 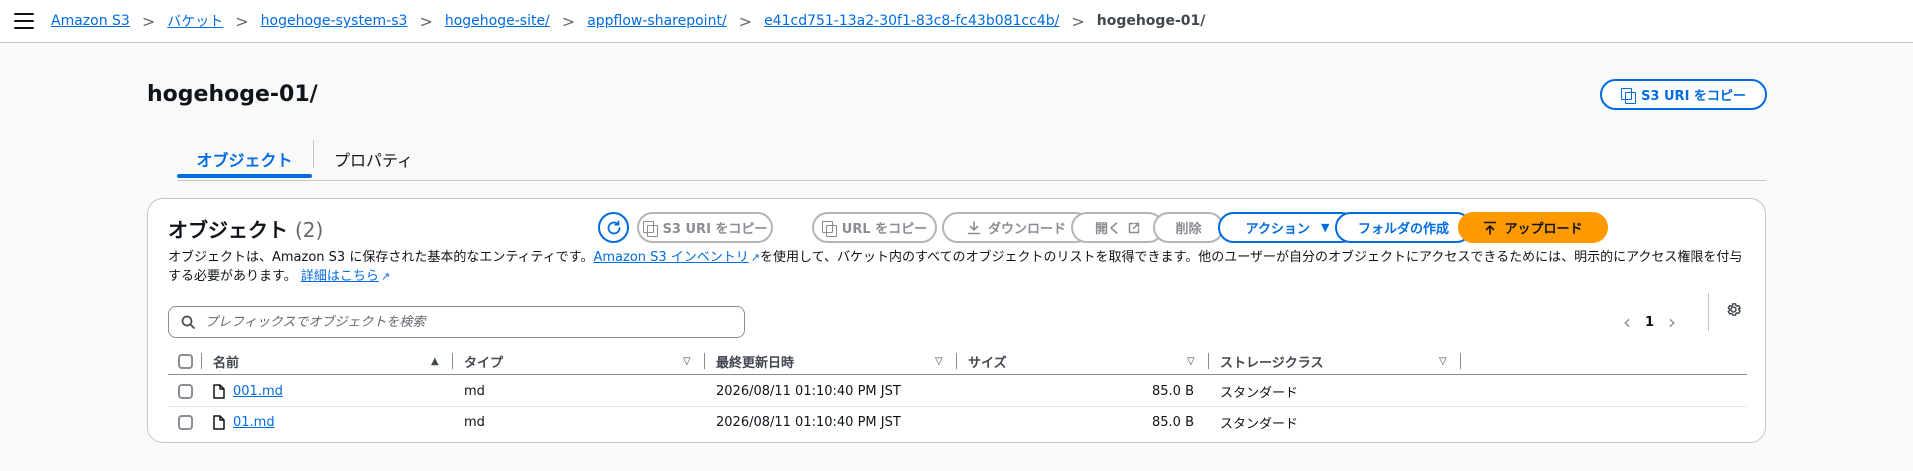 What do you see at coordinates (483, 361) in the screenshot?
I see `column-header-type: タイプ` at bounding box center [483, 361].